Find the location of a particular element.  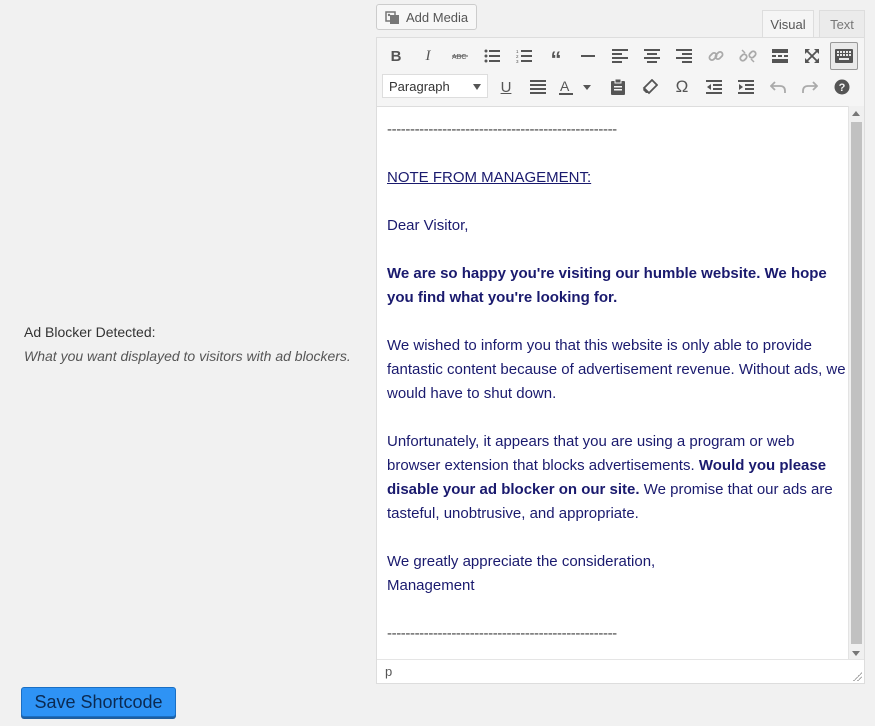

scroll-down-icon is located at coordinates (856, 653).